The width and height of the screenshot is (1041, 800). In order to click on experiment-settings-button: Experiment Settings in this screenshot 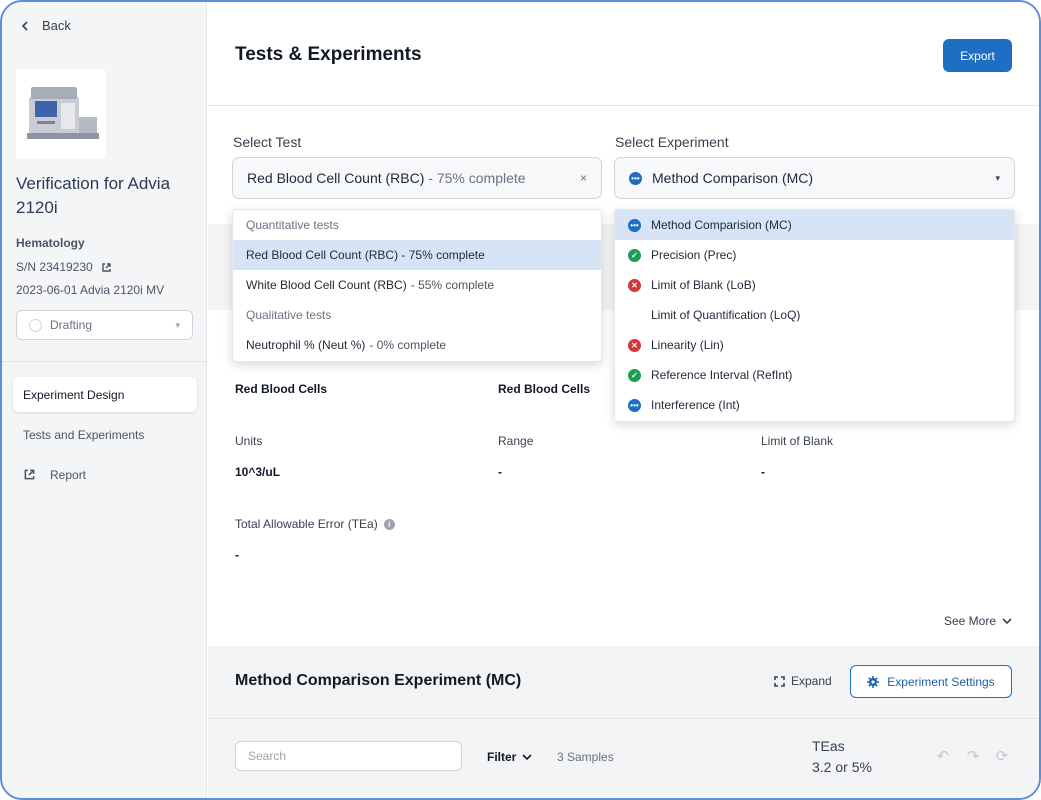, I will do `click(931, 681)`.